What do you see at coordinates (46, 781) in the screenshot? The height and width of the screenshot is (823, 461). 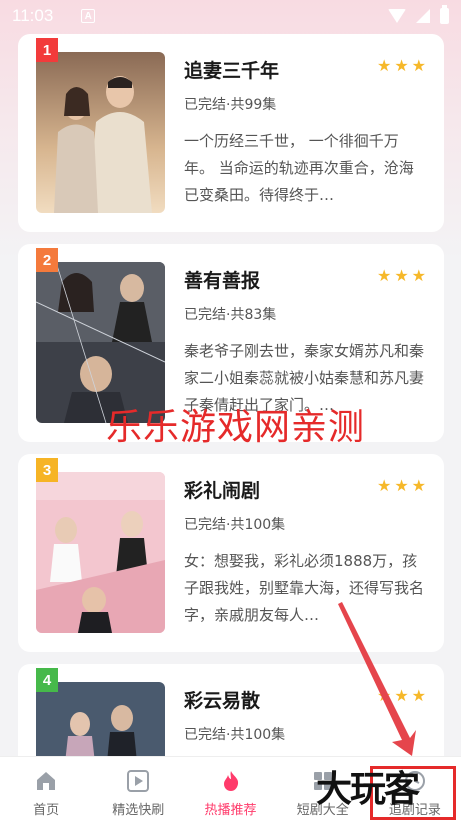 I see `home-icon` at bounding box center [46, 781].